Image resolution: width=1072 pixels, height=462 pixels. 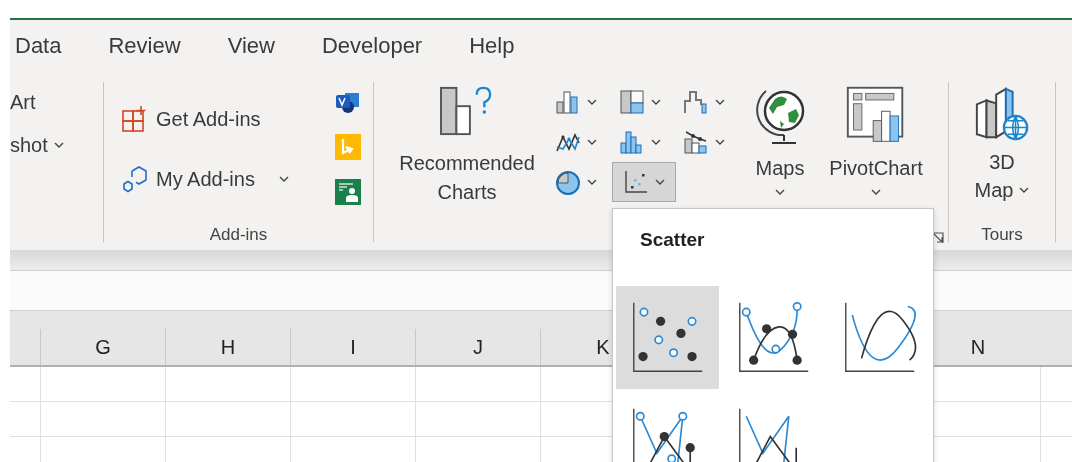 I want to click on recommended-charts-button: Recommended Charts, so click(x=467, y=150).